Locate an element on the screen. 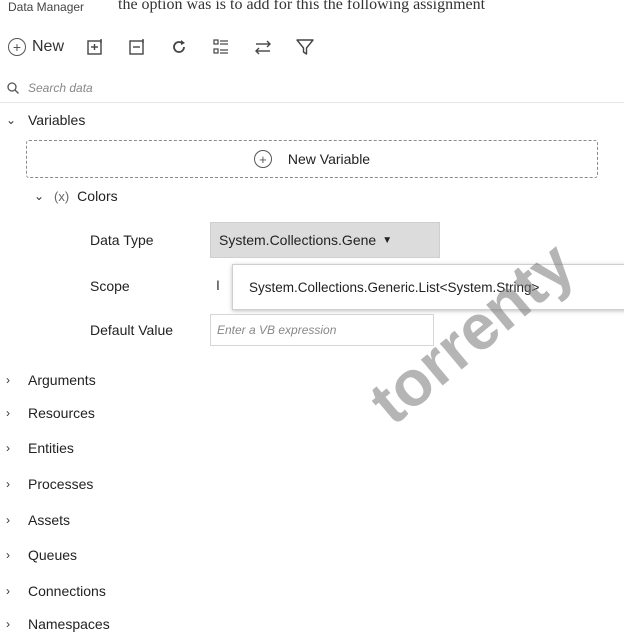 This screenshot has height=634, width=624. section-label: Queues is located at coordinates (53, 555).